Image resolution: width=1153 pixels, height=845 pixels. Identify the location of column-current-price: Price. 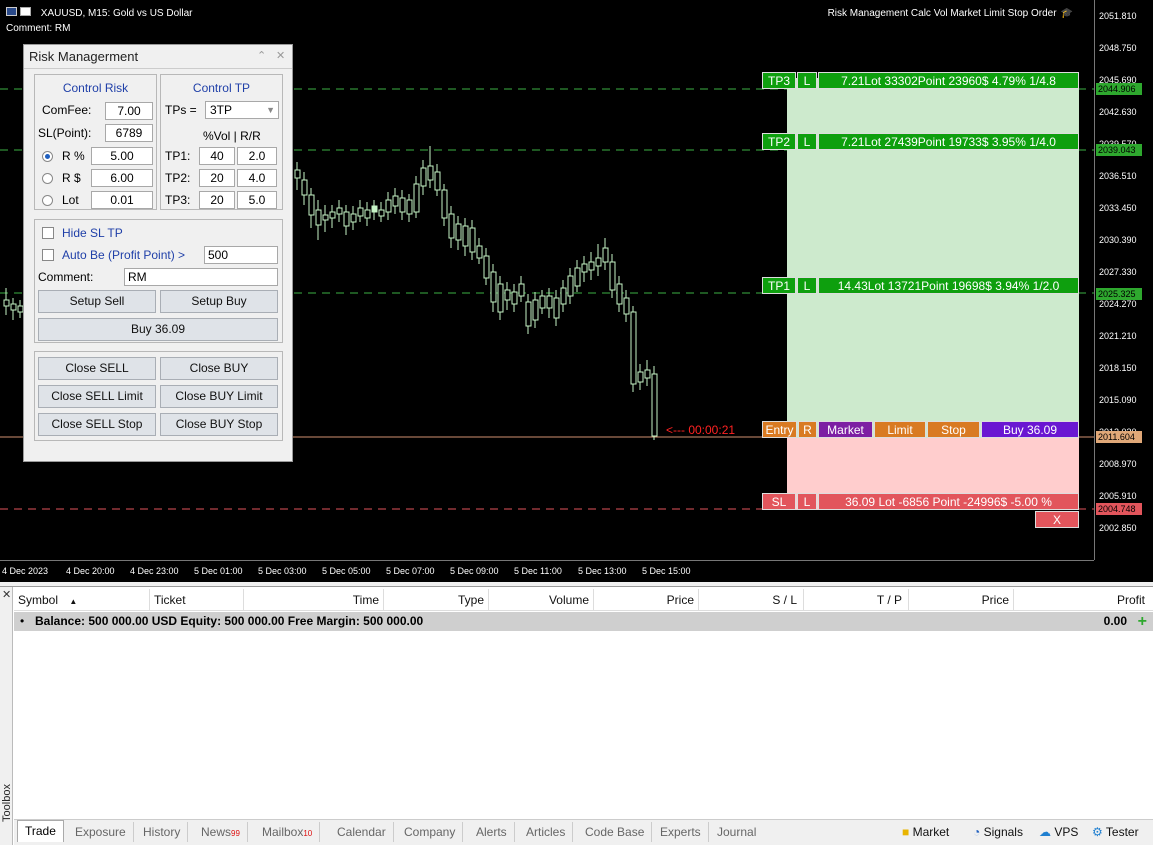
(961, 600).